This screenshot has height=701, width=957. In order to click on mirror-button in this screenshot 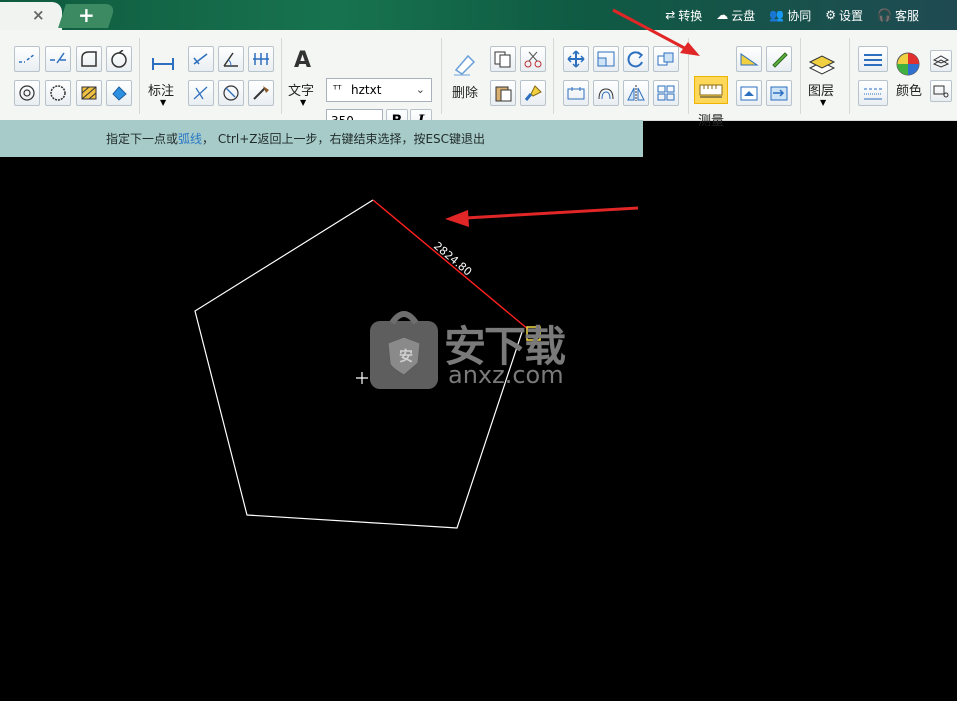, I will do `click(636, 93)`.